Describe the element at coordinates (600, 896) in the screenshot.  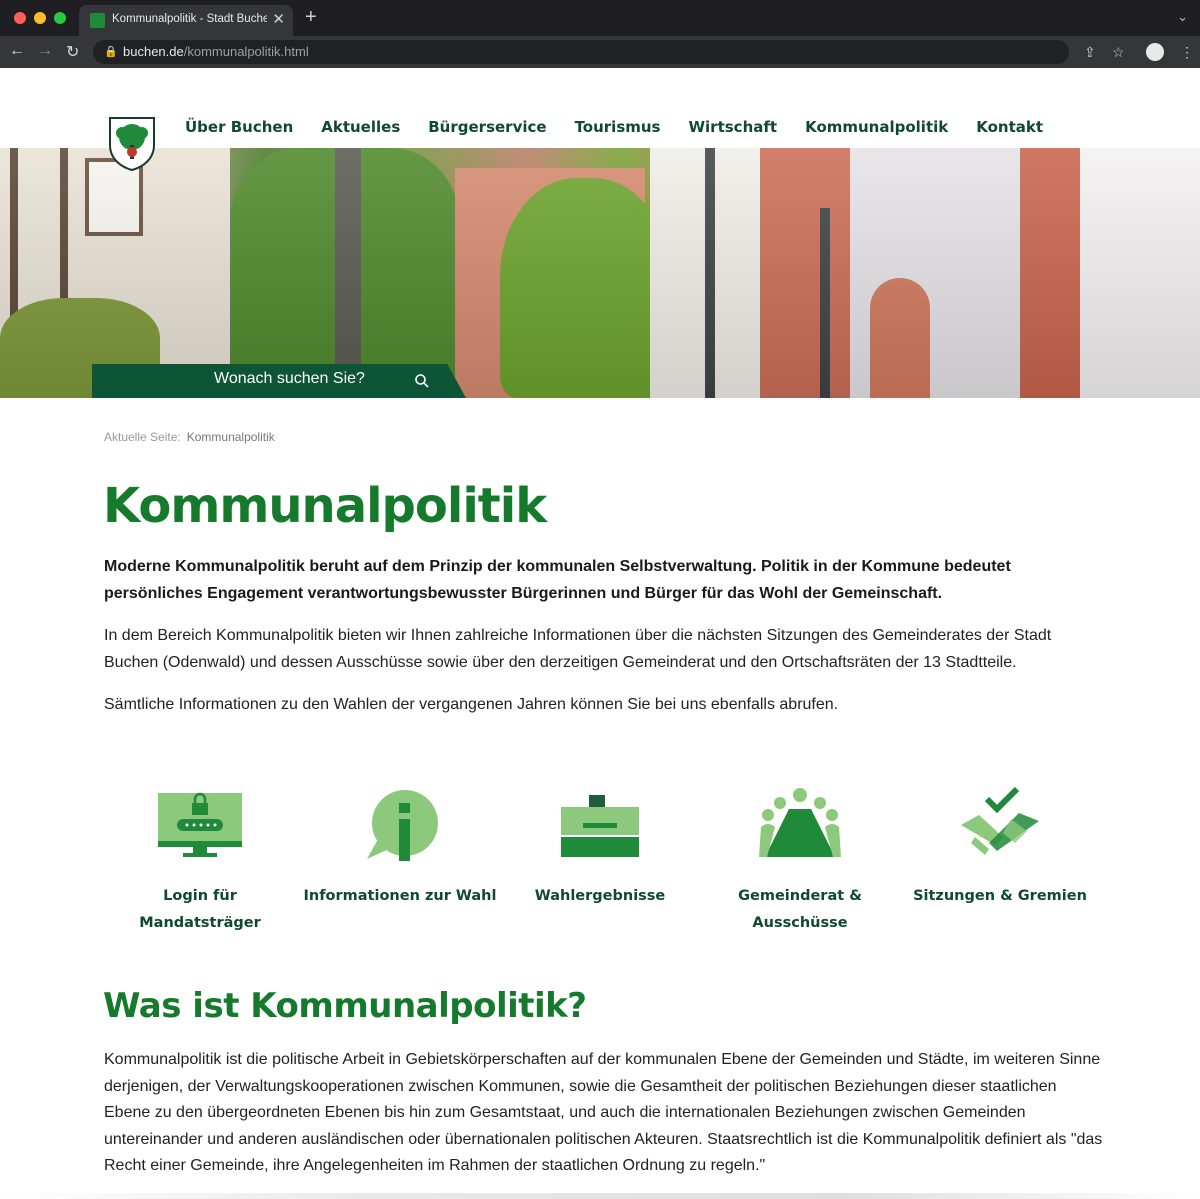
I see `tile-label: Wahlergebnisse` at that location.